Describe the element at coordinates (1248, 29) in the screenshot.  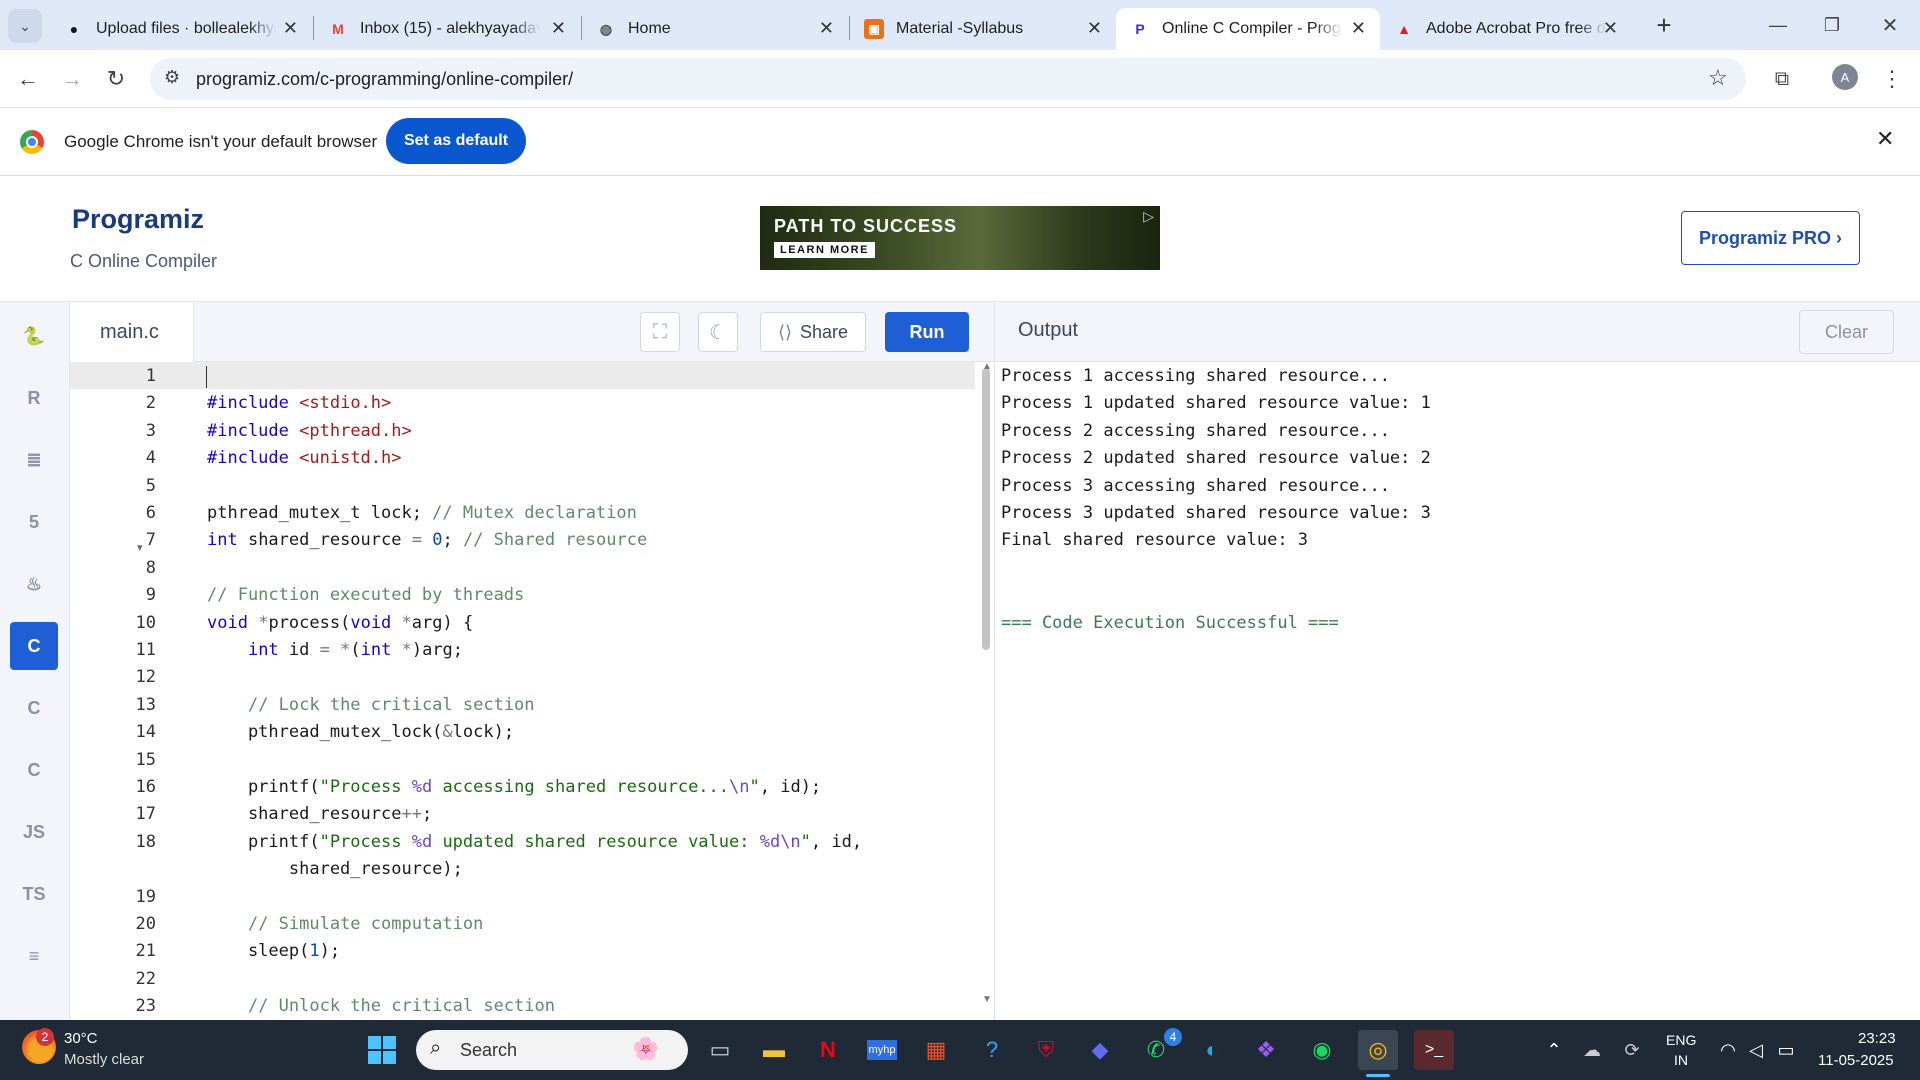
I see `tab-programiz: P Online C Compiler - Programiz ✕` at that location.